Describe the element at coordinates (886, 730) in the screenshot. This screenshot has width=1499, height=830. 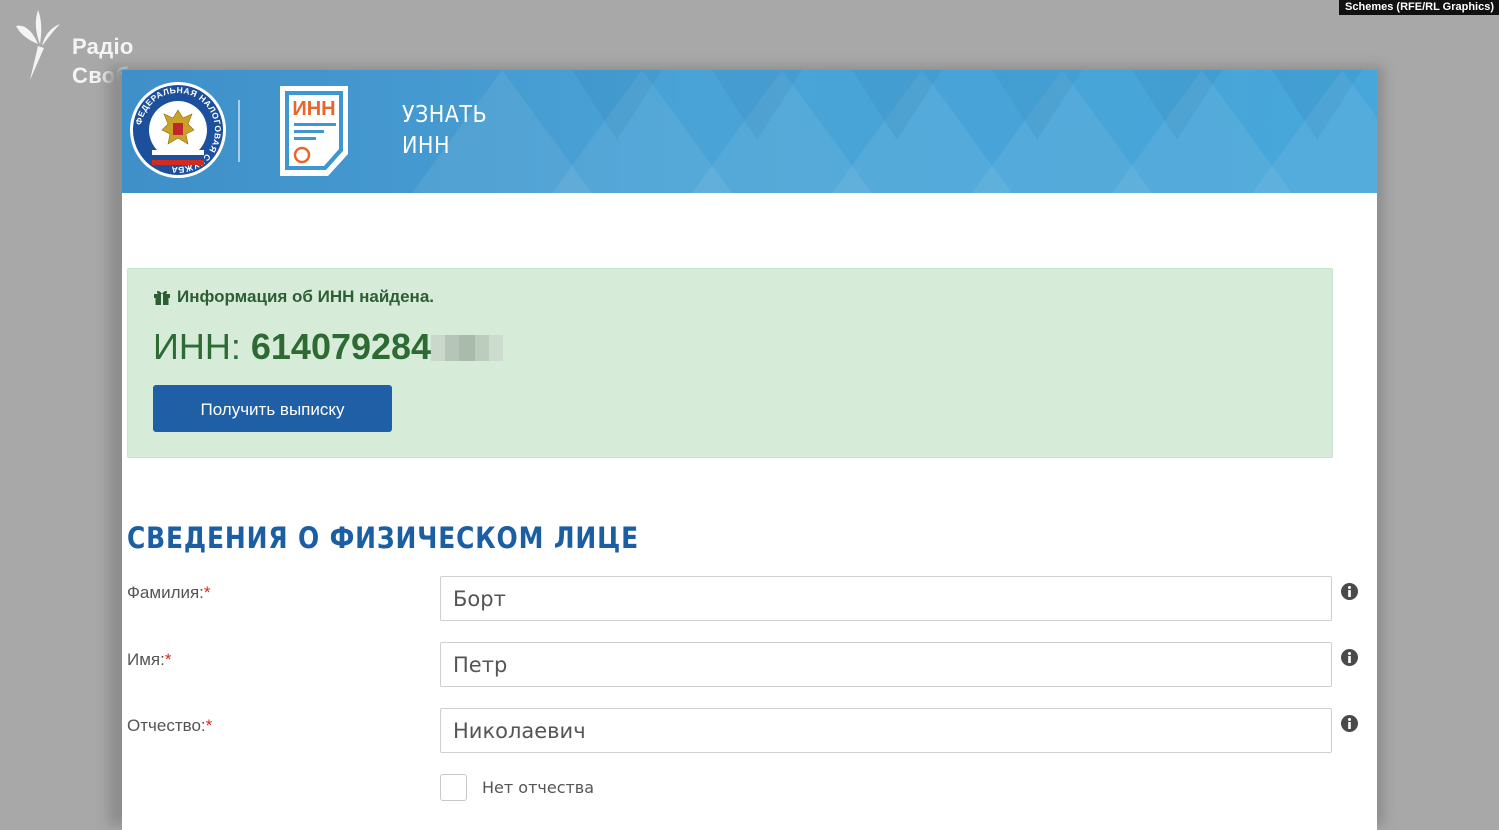
I see `patronymic-field: Николаевич` at that location.